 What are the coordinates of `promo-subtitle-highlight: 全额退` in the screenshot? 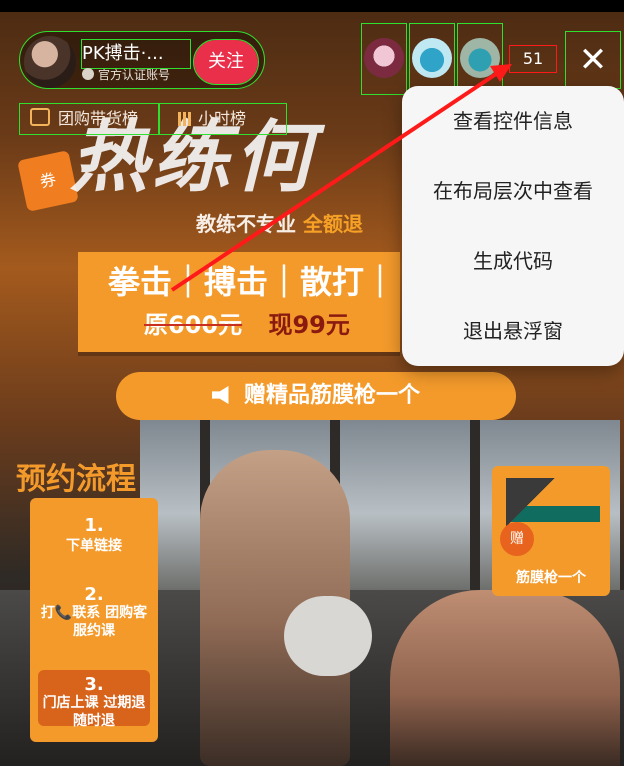 It's located at (332, 224).